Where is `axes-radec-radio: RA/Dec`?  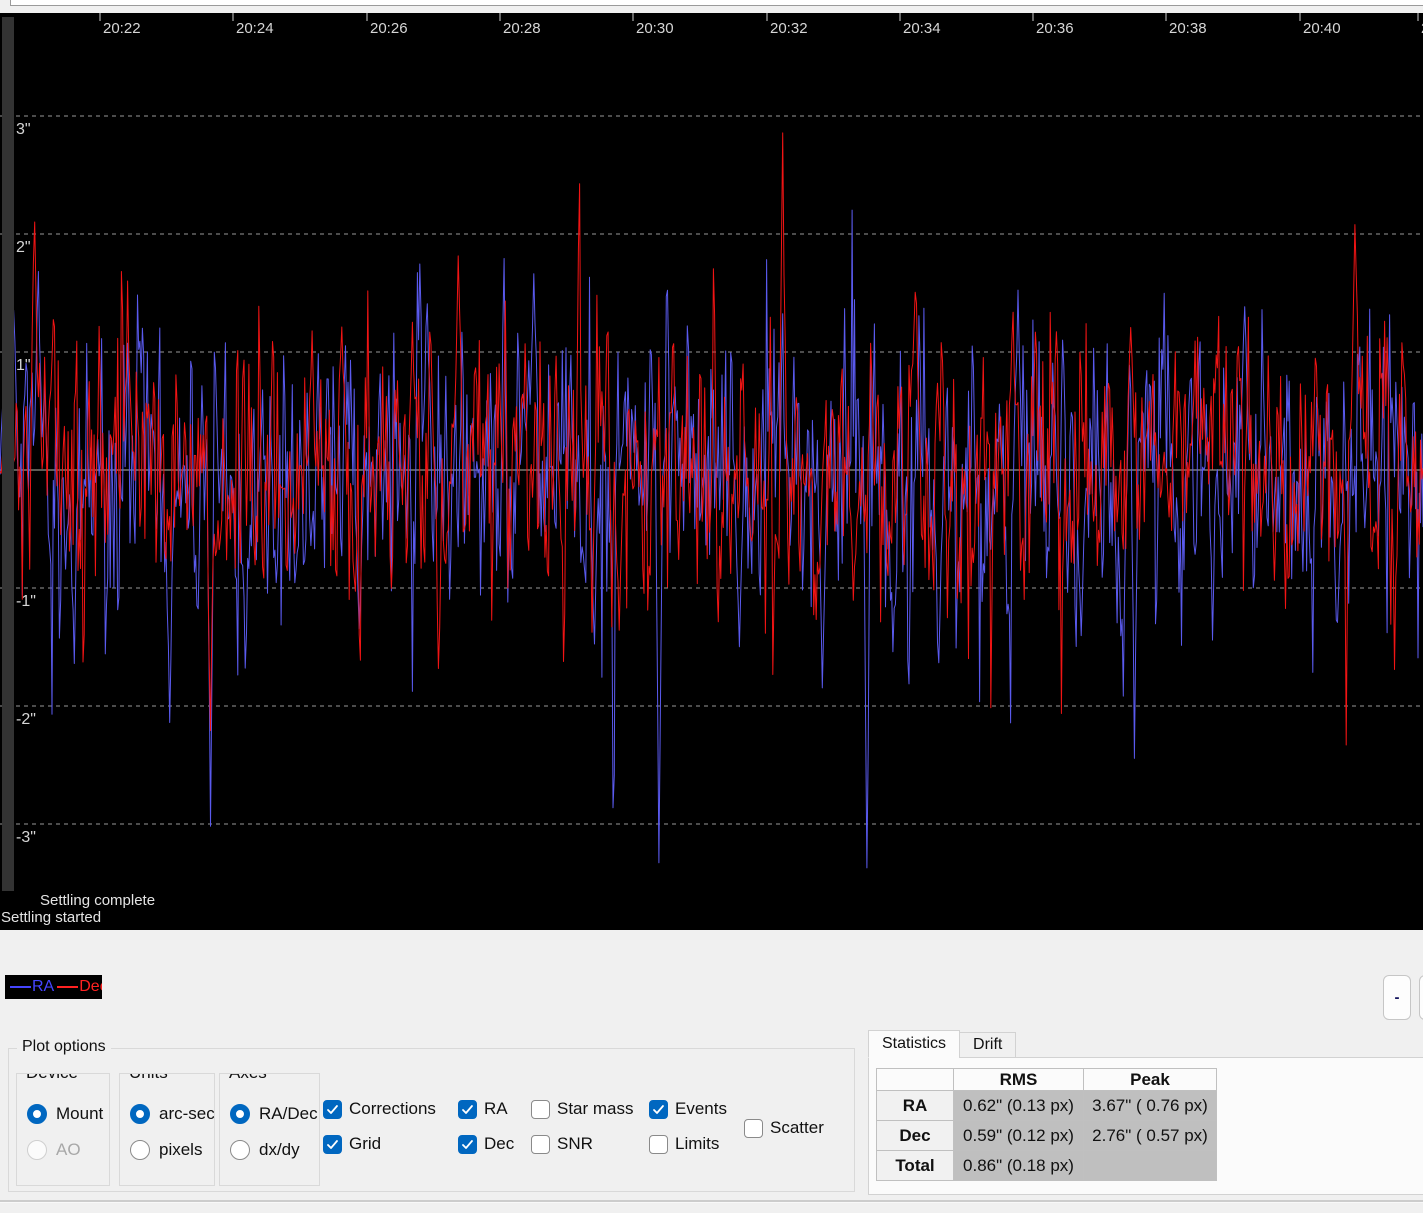
axes-radec-radio: RA/Dec is located at coordinates (274, 1114).